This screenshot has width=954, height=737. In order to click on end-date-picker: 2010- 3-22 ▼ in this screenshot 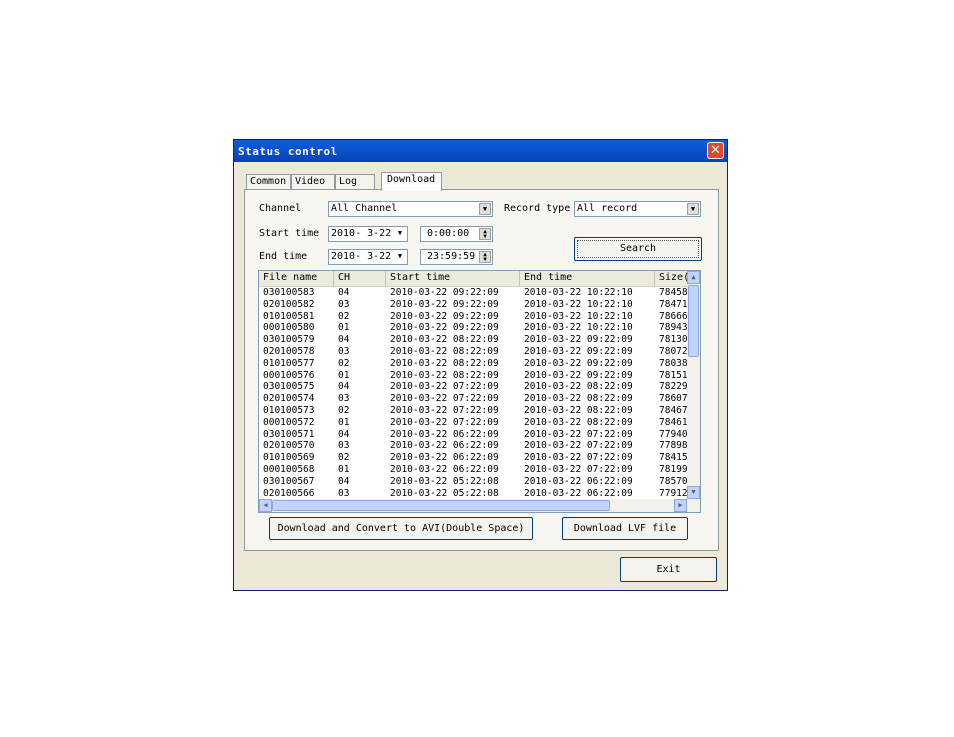, I will do `click(368, 257)`.